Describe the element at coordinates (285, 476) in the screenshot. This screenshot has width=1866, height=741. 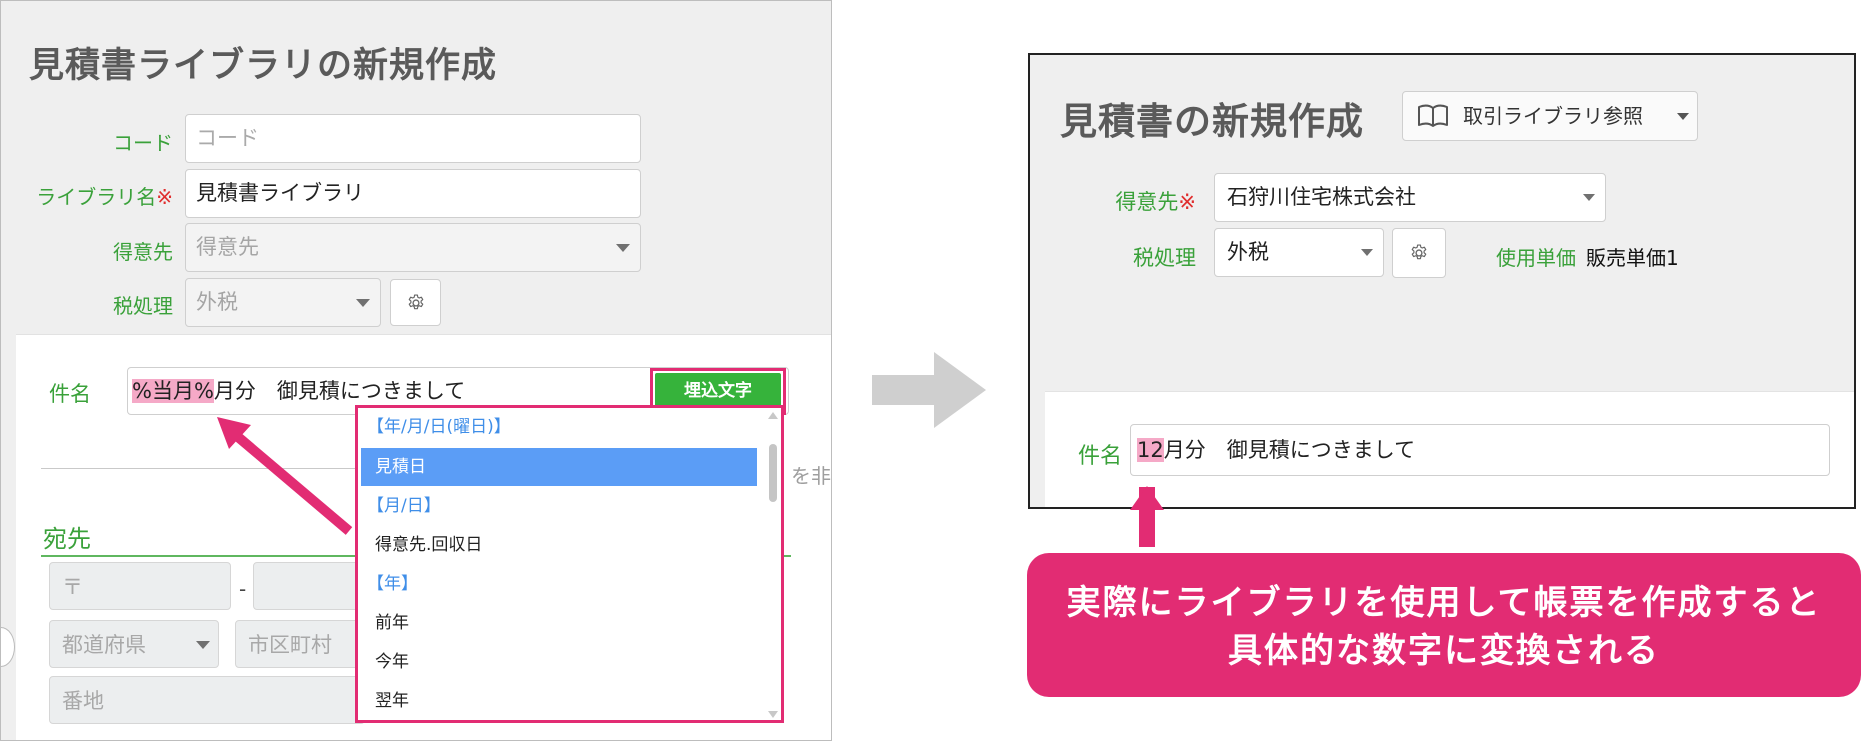
I see `pointer-arrow-icon` at that location.